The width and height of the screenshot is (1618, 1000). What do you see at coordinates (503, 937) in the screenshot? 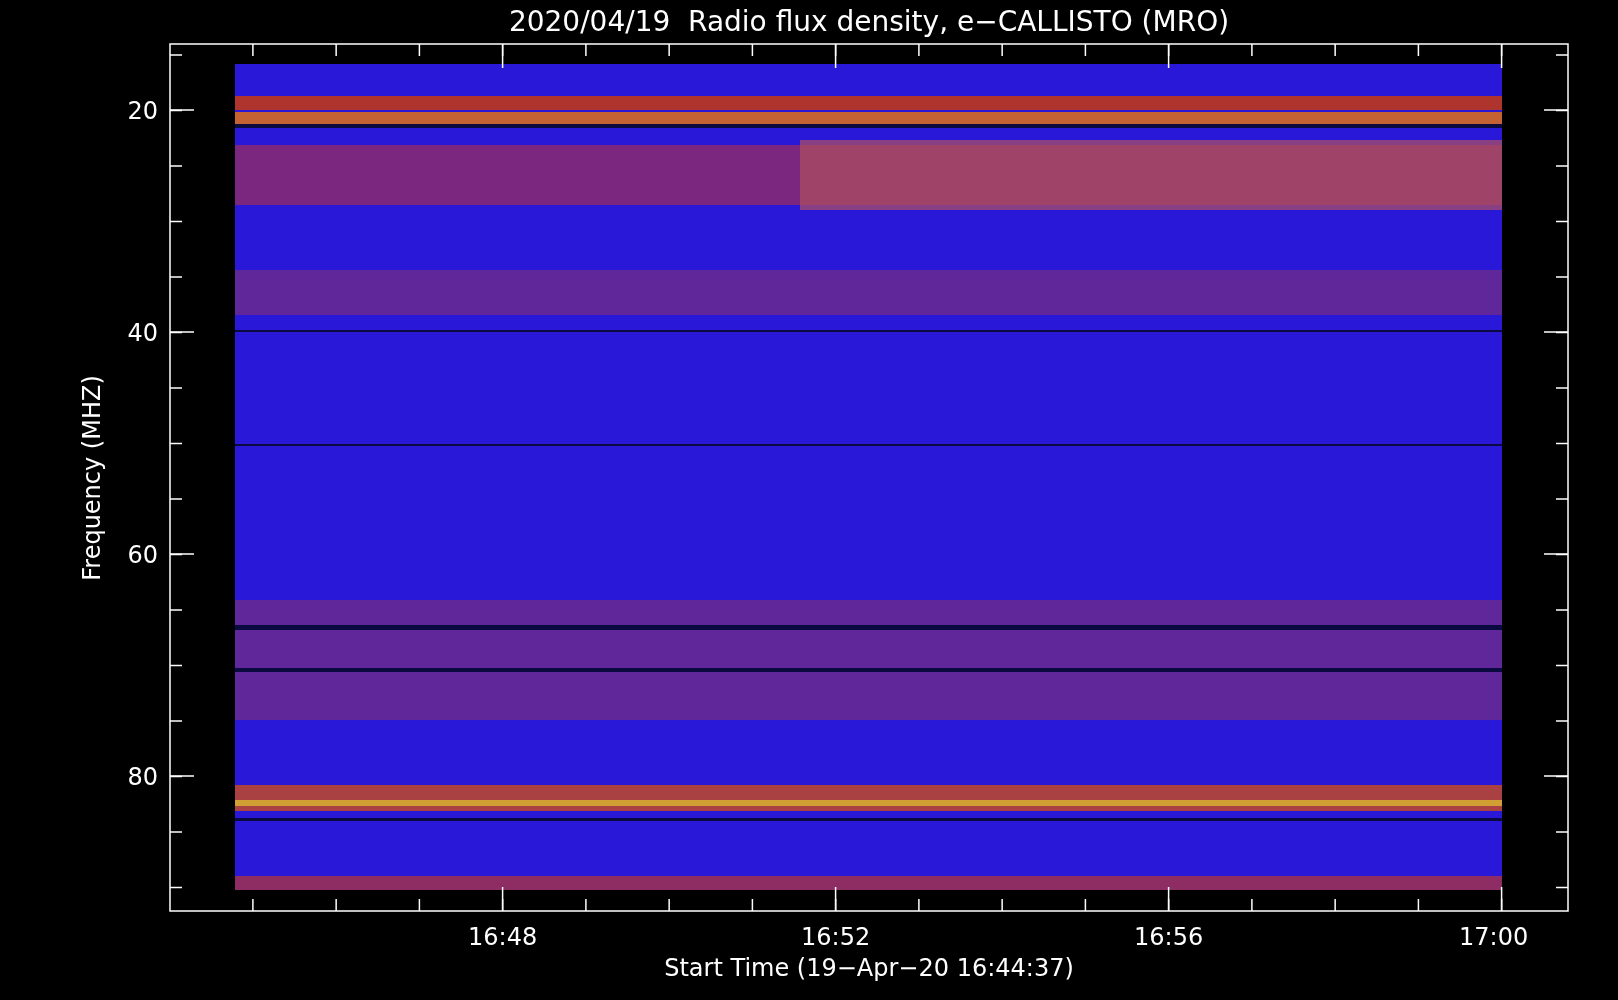
I see `x-tick-label: 16:48` at bounding box center [503, 937].